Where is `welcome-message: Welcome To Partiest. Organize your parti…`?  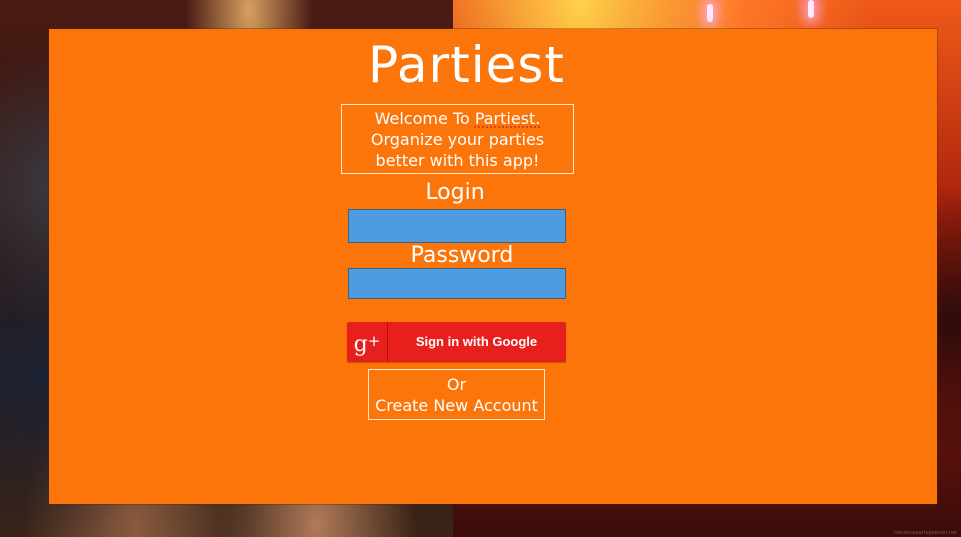 welcome-message: Welcome To Partiest. Organize your parti… is located at coordinates (457, 139).